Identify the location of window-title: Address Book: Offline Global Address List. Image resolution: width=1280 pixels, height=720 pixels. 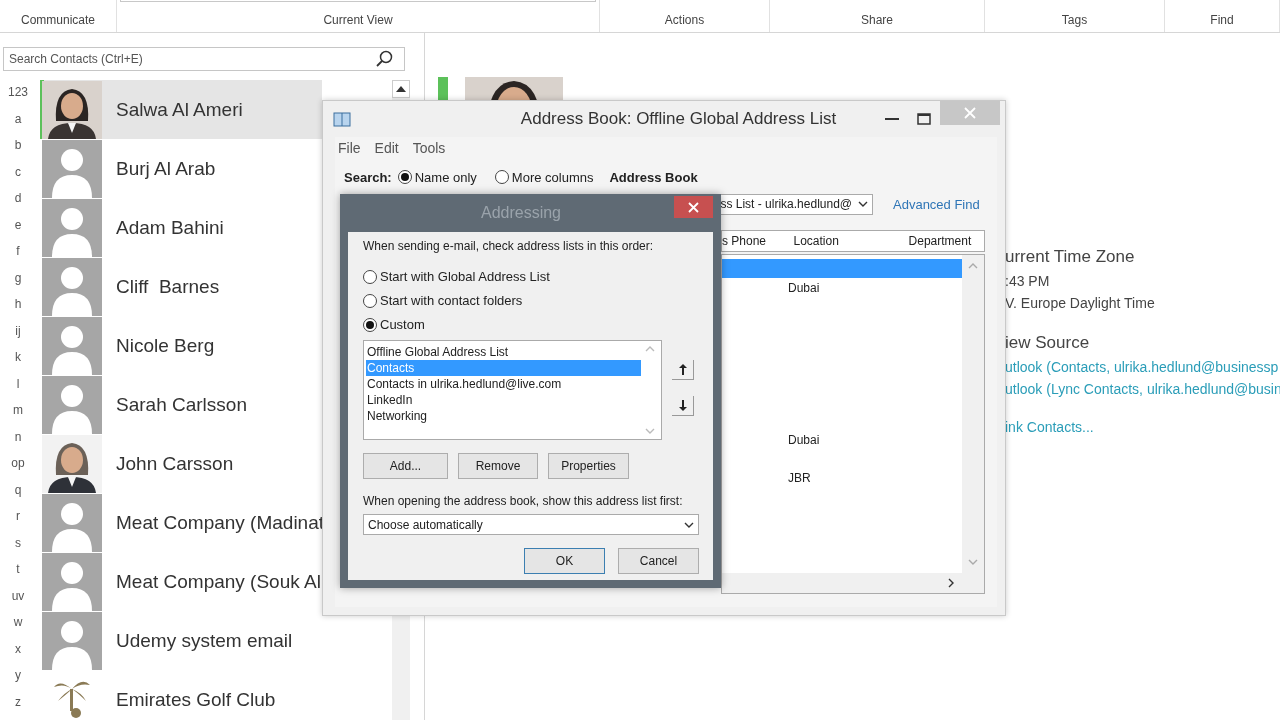
(678, 119).